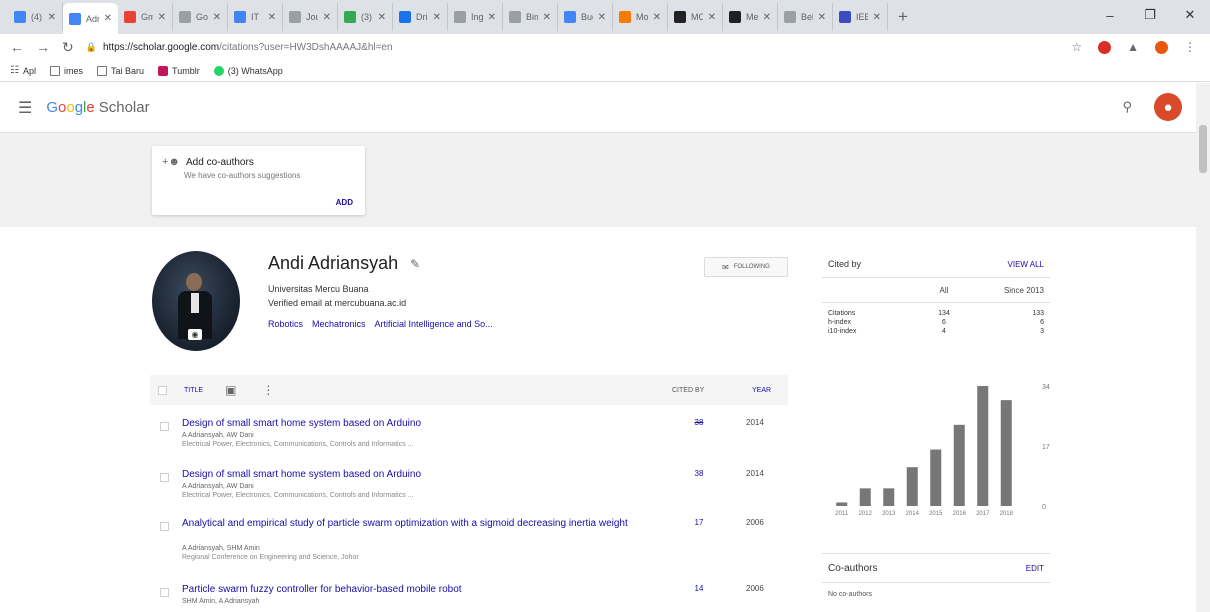  I want to click on view-all-button: VIEW ALL, so click(1026, 264).